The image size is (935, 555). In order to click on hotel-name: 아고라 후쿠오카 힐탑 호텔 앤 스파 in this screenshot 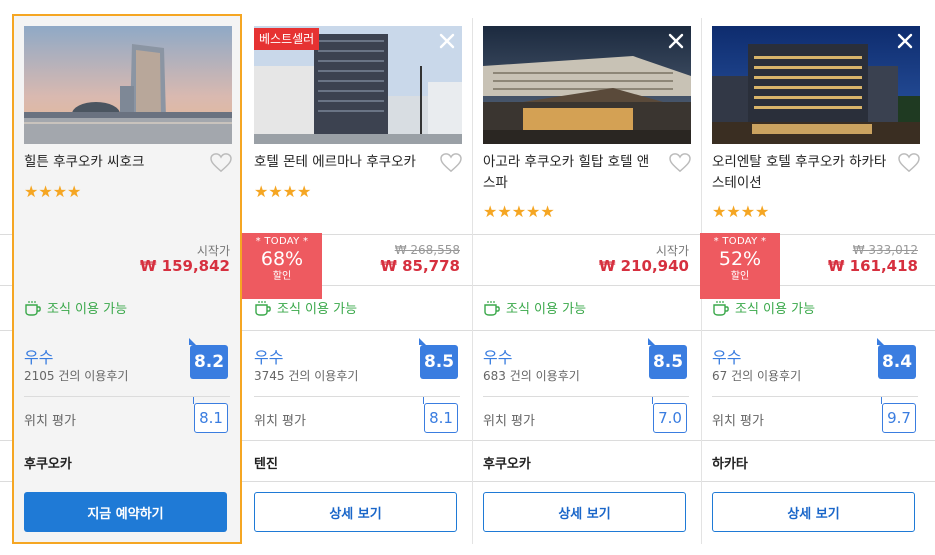, I will do `click(573, 173)`.